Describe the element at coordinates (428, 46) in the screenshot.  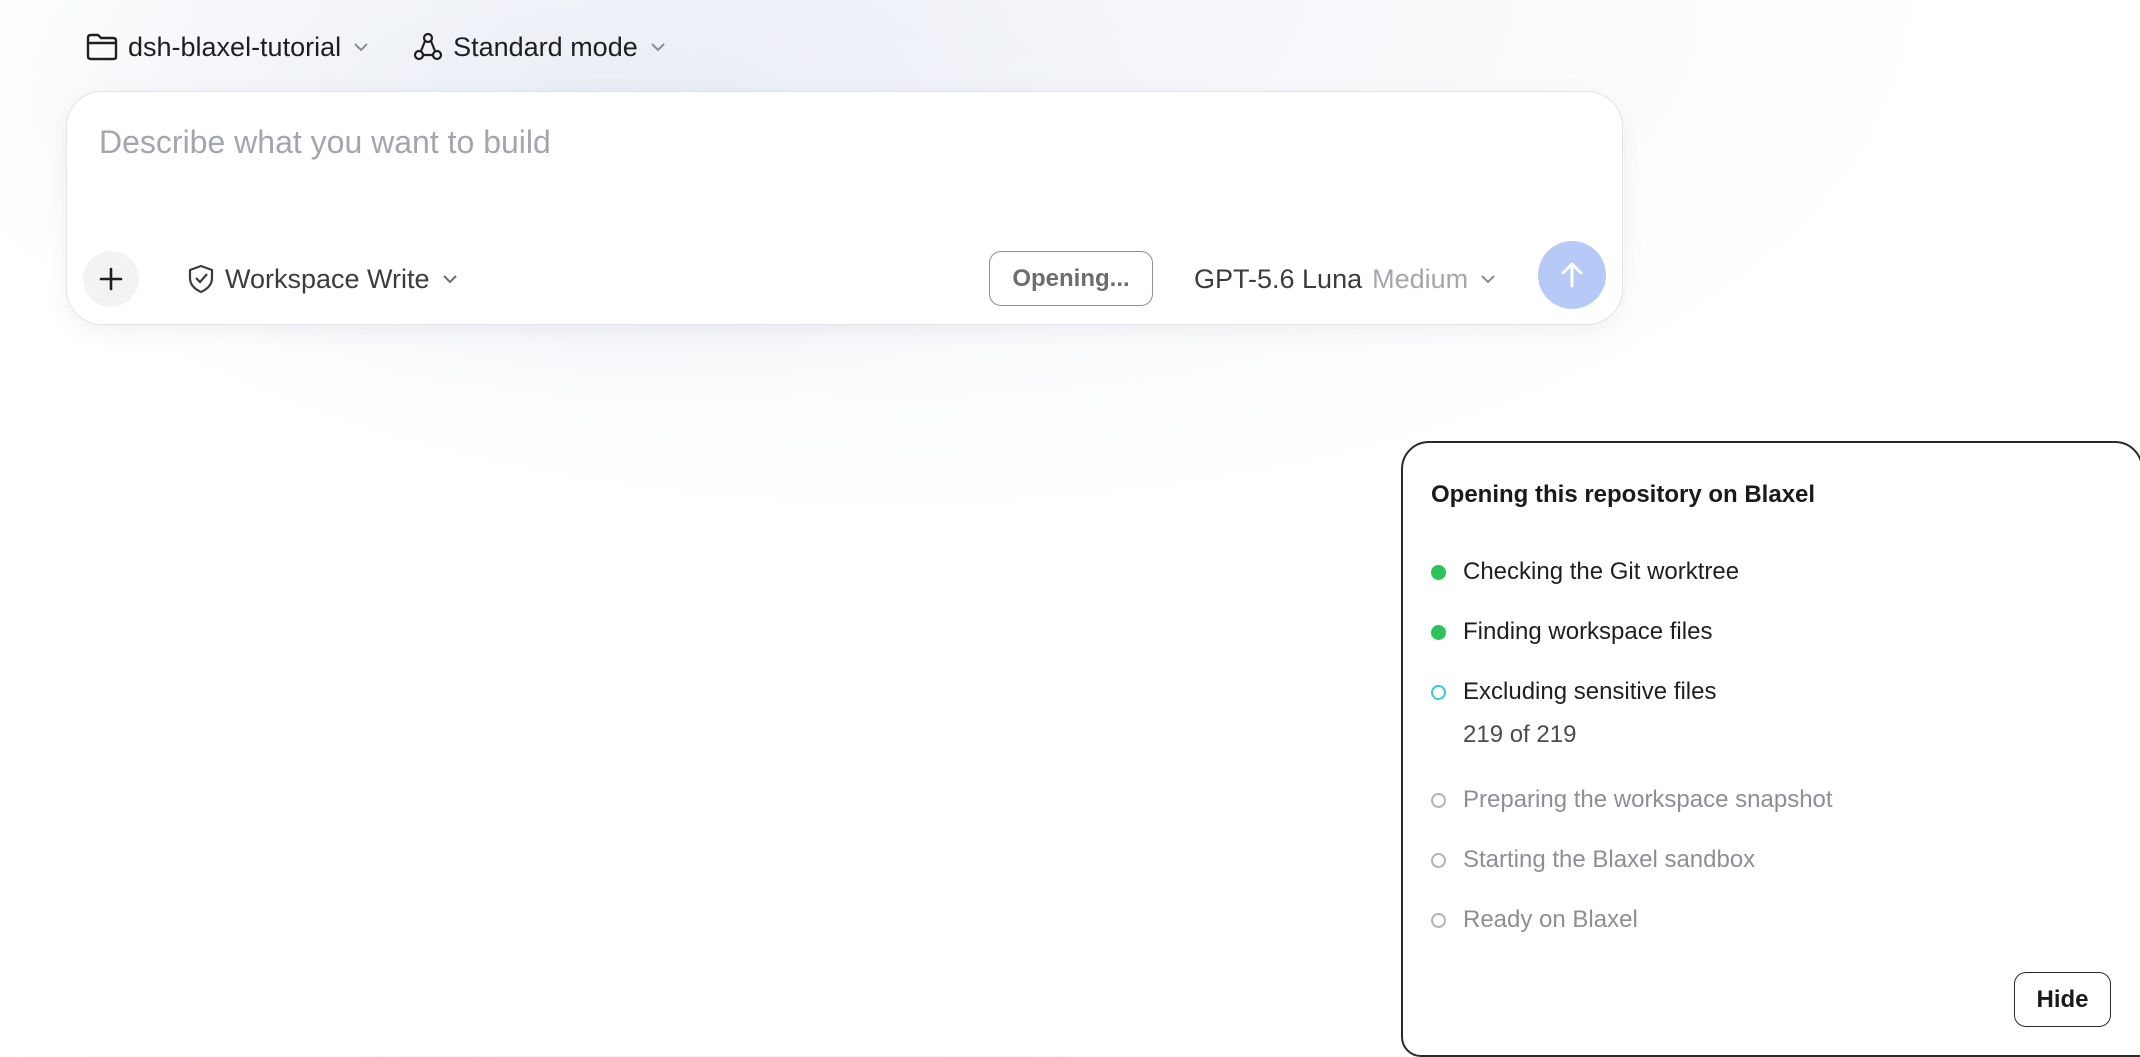
I see `nodes-icon` at that location.